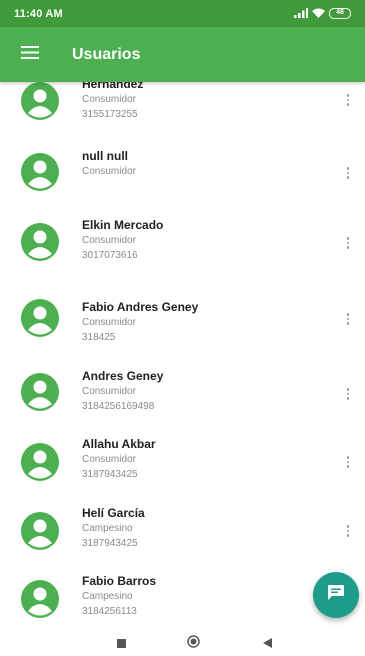 The width and height of the screenshot is (365, 656). I want to click on list-item: Hernandez Consumidor 3155173255, so click(182, 109).